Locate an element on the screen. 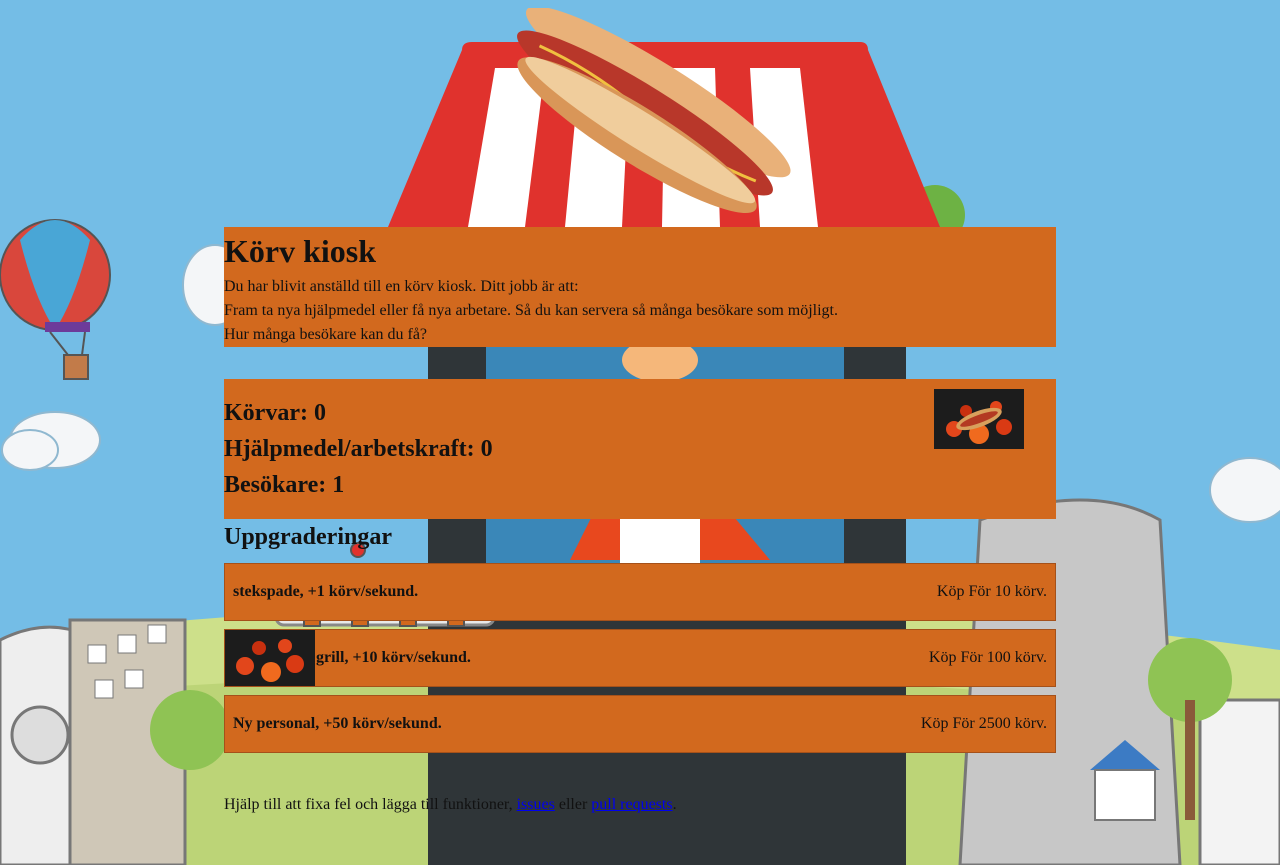 Image resolution: width=1280 pixels, height=865 pixels. korvar-count: Körvar: 0 is located at coordinates (275, 413).